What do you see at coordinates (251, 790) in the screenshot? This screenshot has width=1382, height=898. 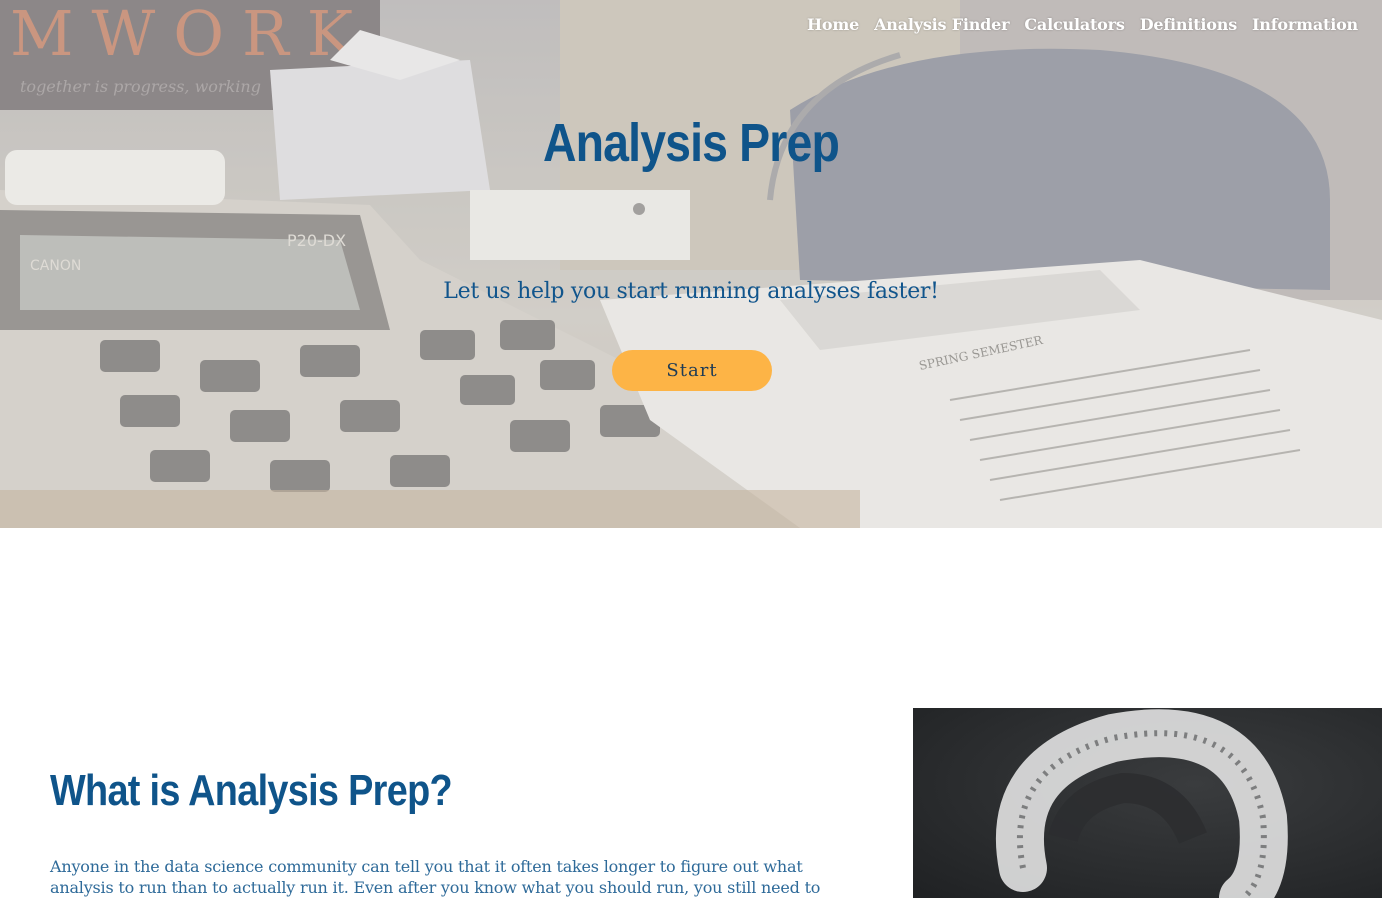 I see `about-title: What is Analysis Prep?` at bounding box center [251, 790].